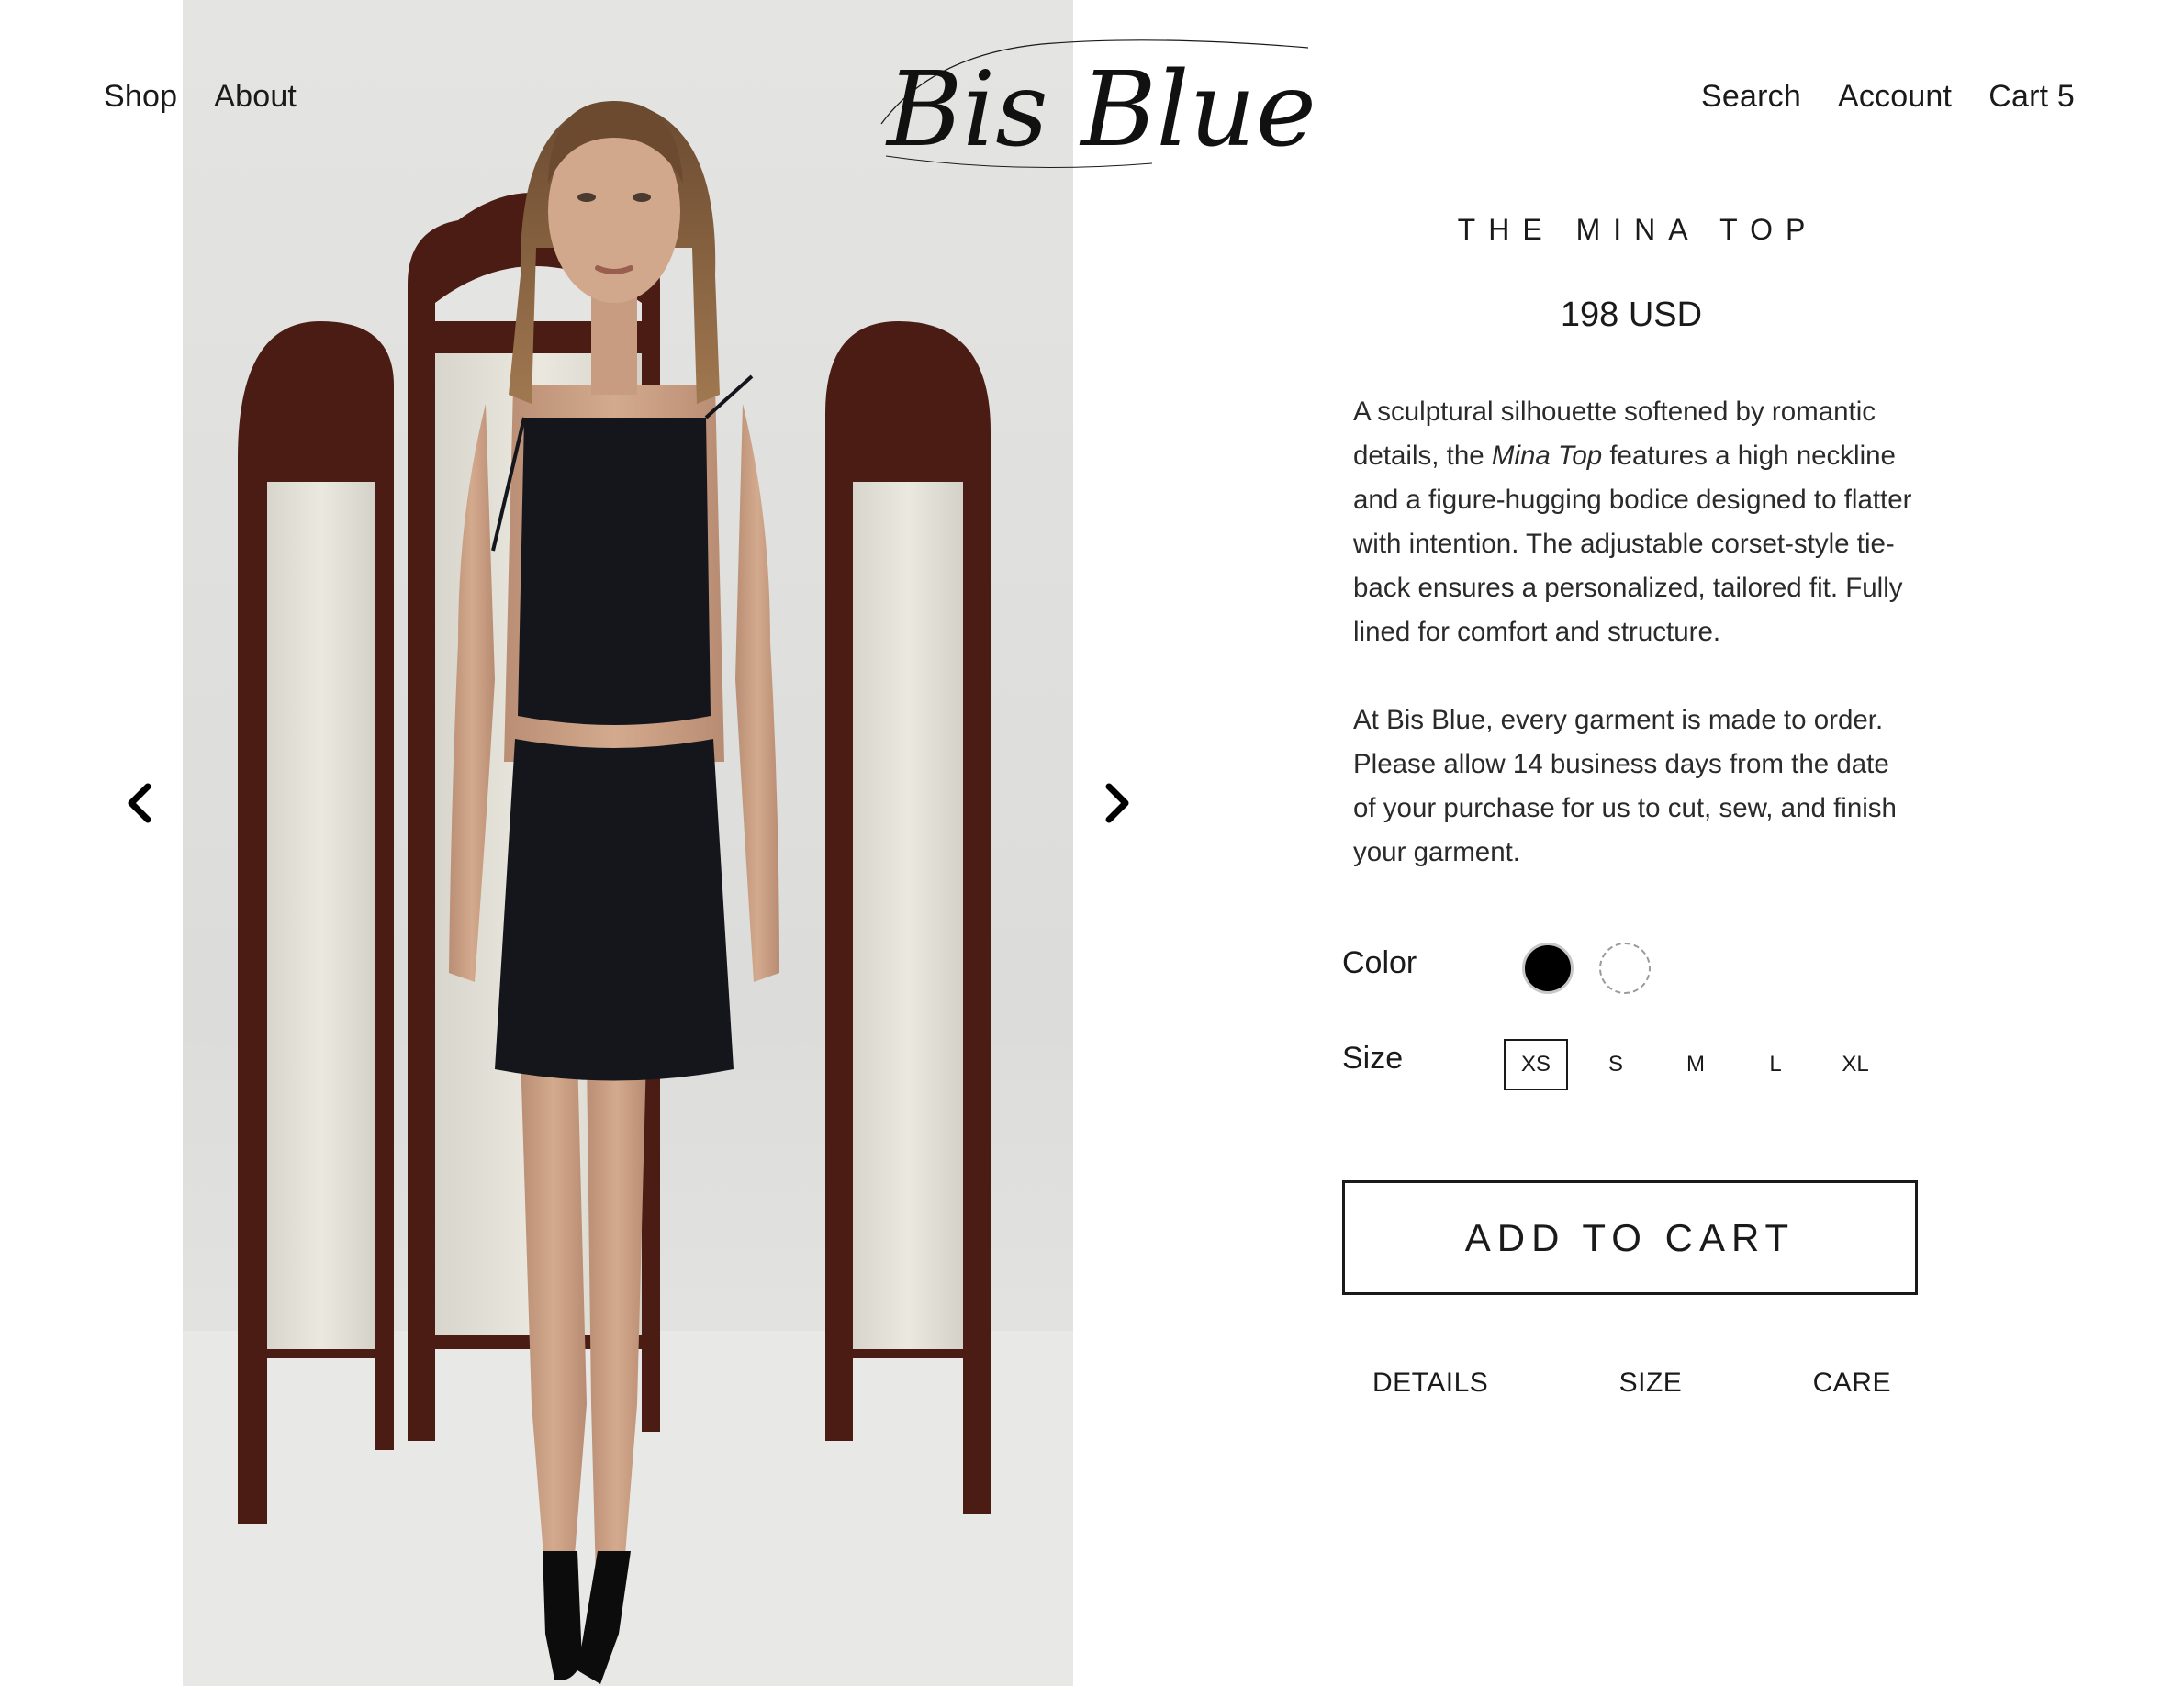 This screenshot has height=1686, width=2184. What do you see at coordinates (2031, 97) in the screenshot?
I see `nav-cart-link: Cart 5` at bounding box center [2031, 97].